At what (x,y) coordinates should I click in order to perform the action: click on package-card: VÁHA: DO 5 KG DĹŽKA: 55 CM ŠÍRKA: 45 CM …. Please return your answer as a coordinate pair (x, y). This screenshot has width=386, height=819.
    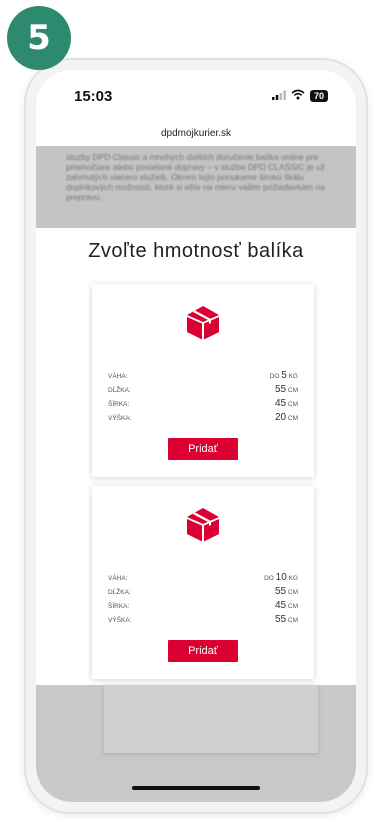
    Looking at the image, I should click on (203, 380).